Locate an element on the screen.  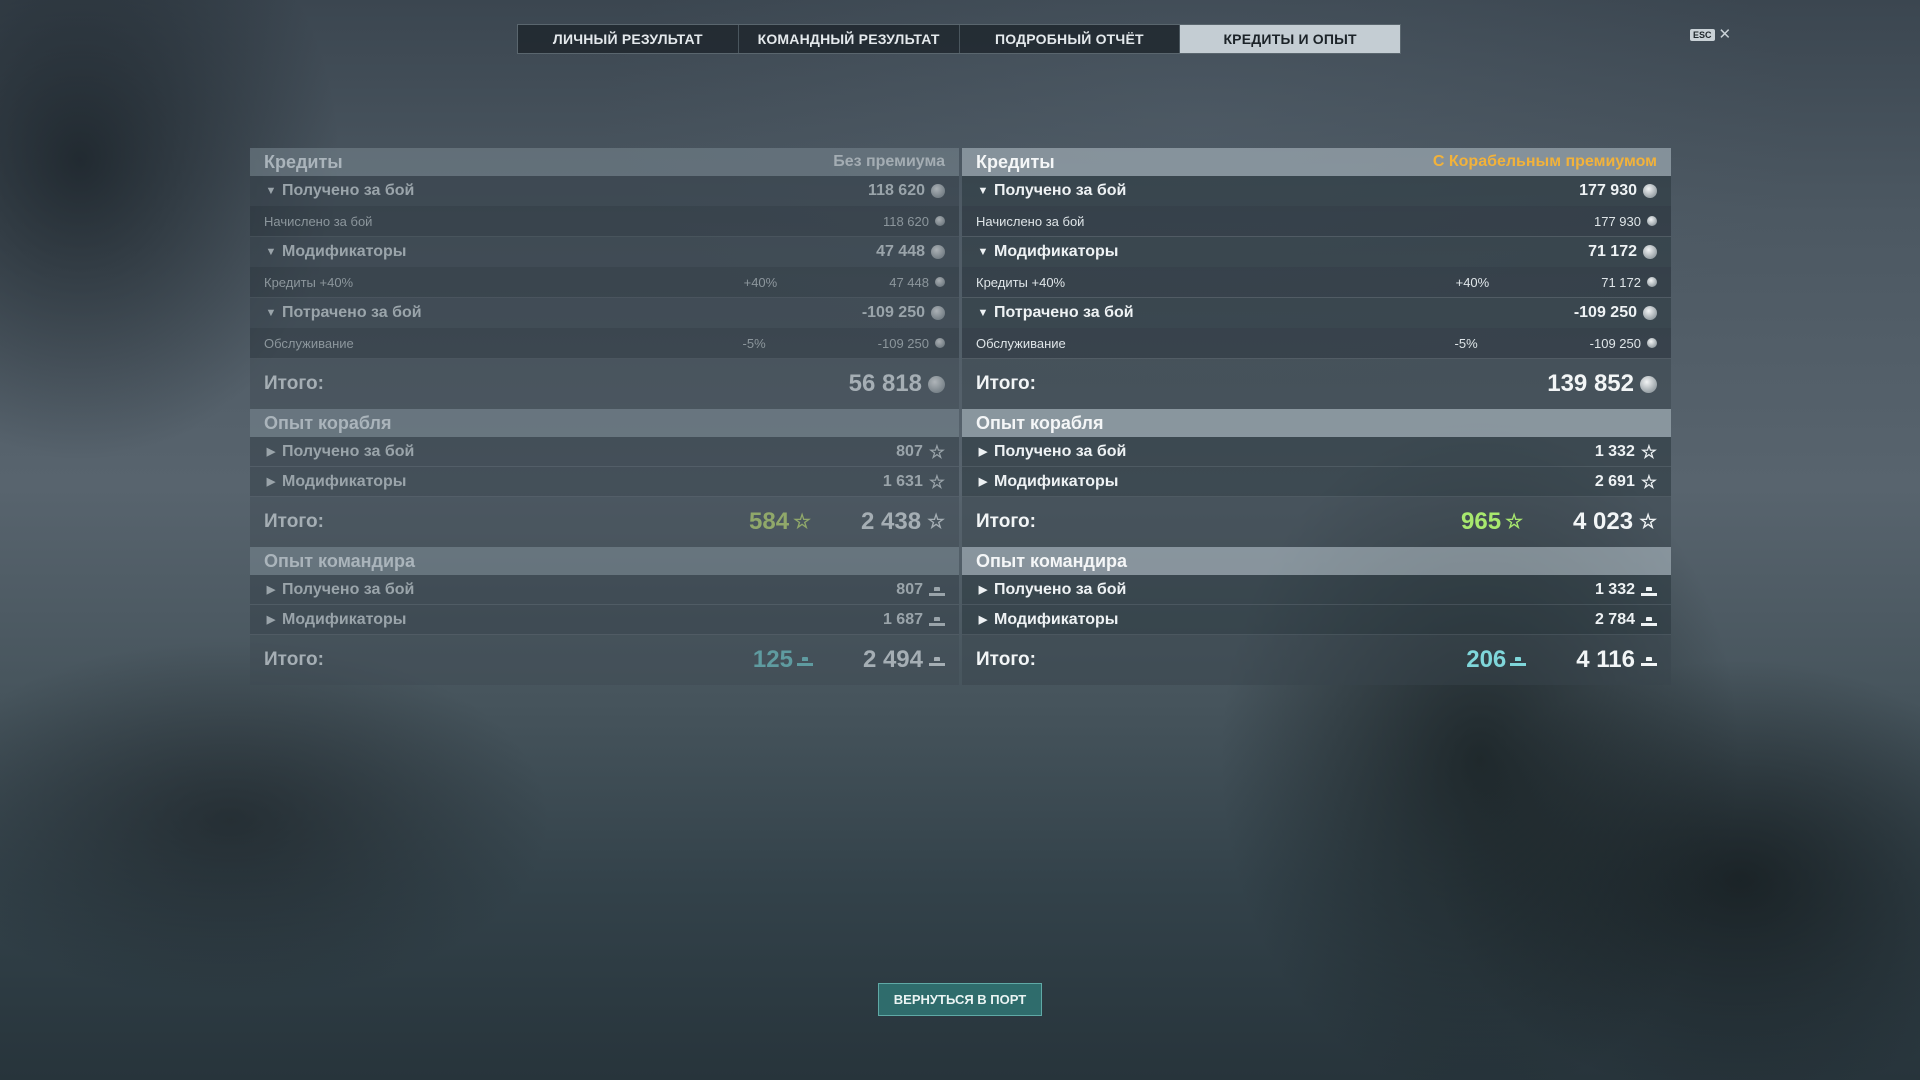
credits-total-value: 56 818 is located at coordinates (885, 383).